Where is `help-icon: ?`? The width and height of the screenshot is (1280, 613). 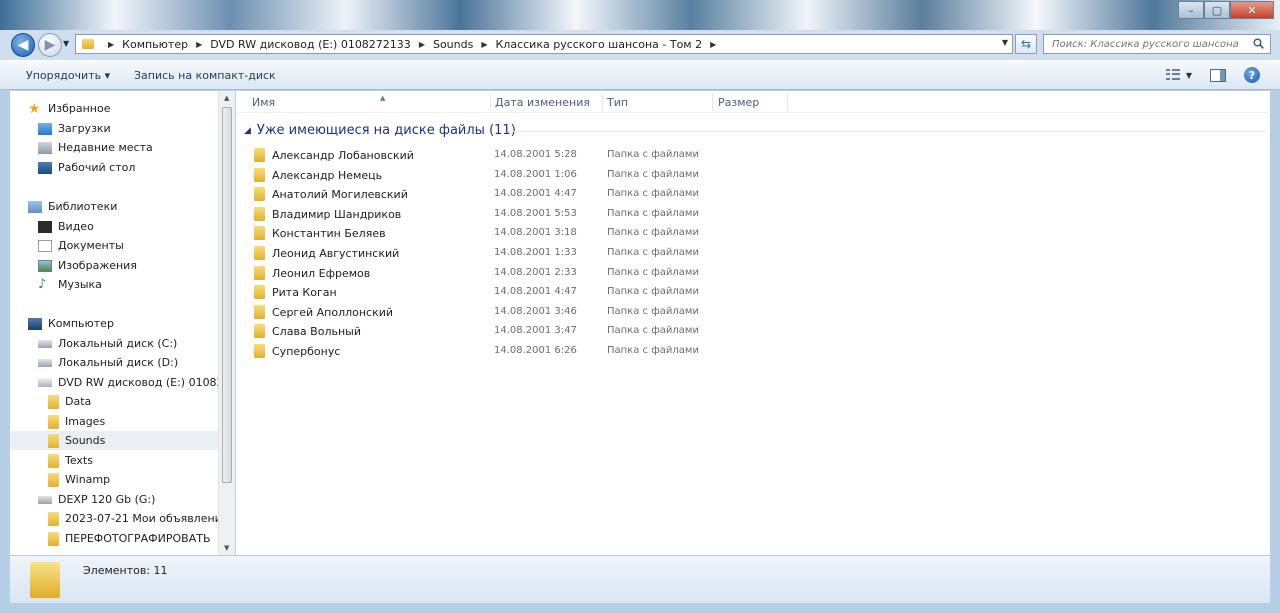
help-icon: ? is located at coordinates (1252, 75).